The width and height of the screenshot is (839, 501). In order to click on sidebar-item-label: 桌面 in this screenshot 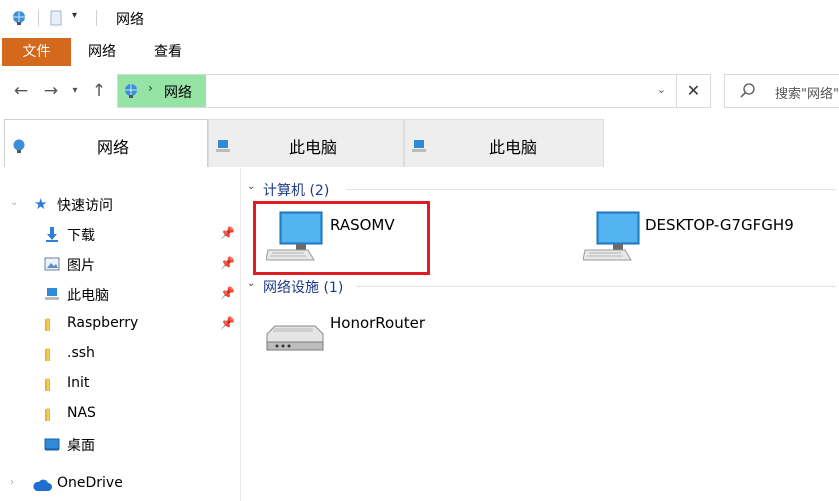, I will do `click(81, 446)`.